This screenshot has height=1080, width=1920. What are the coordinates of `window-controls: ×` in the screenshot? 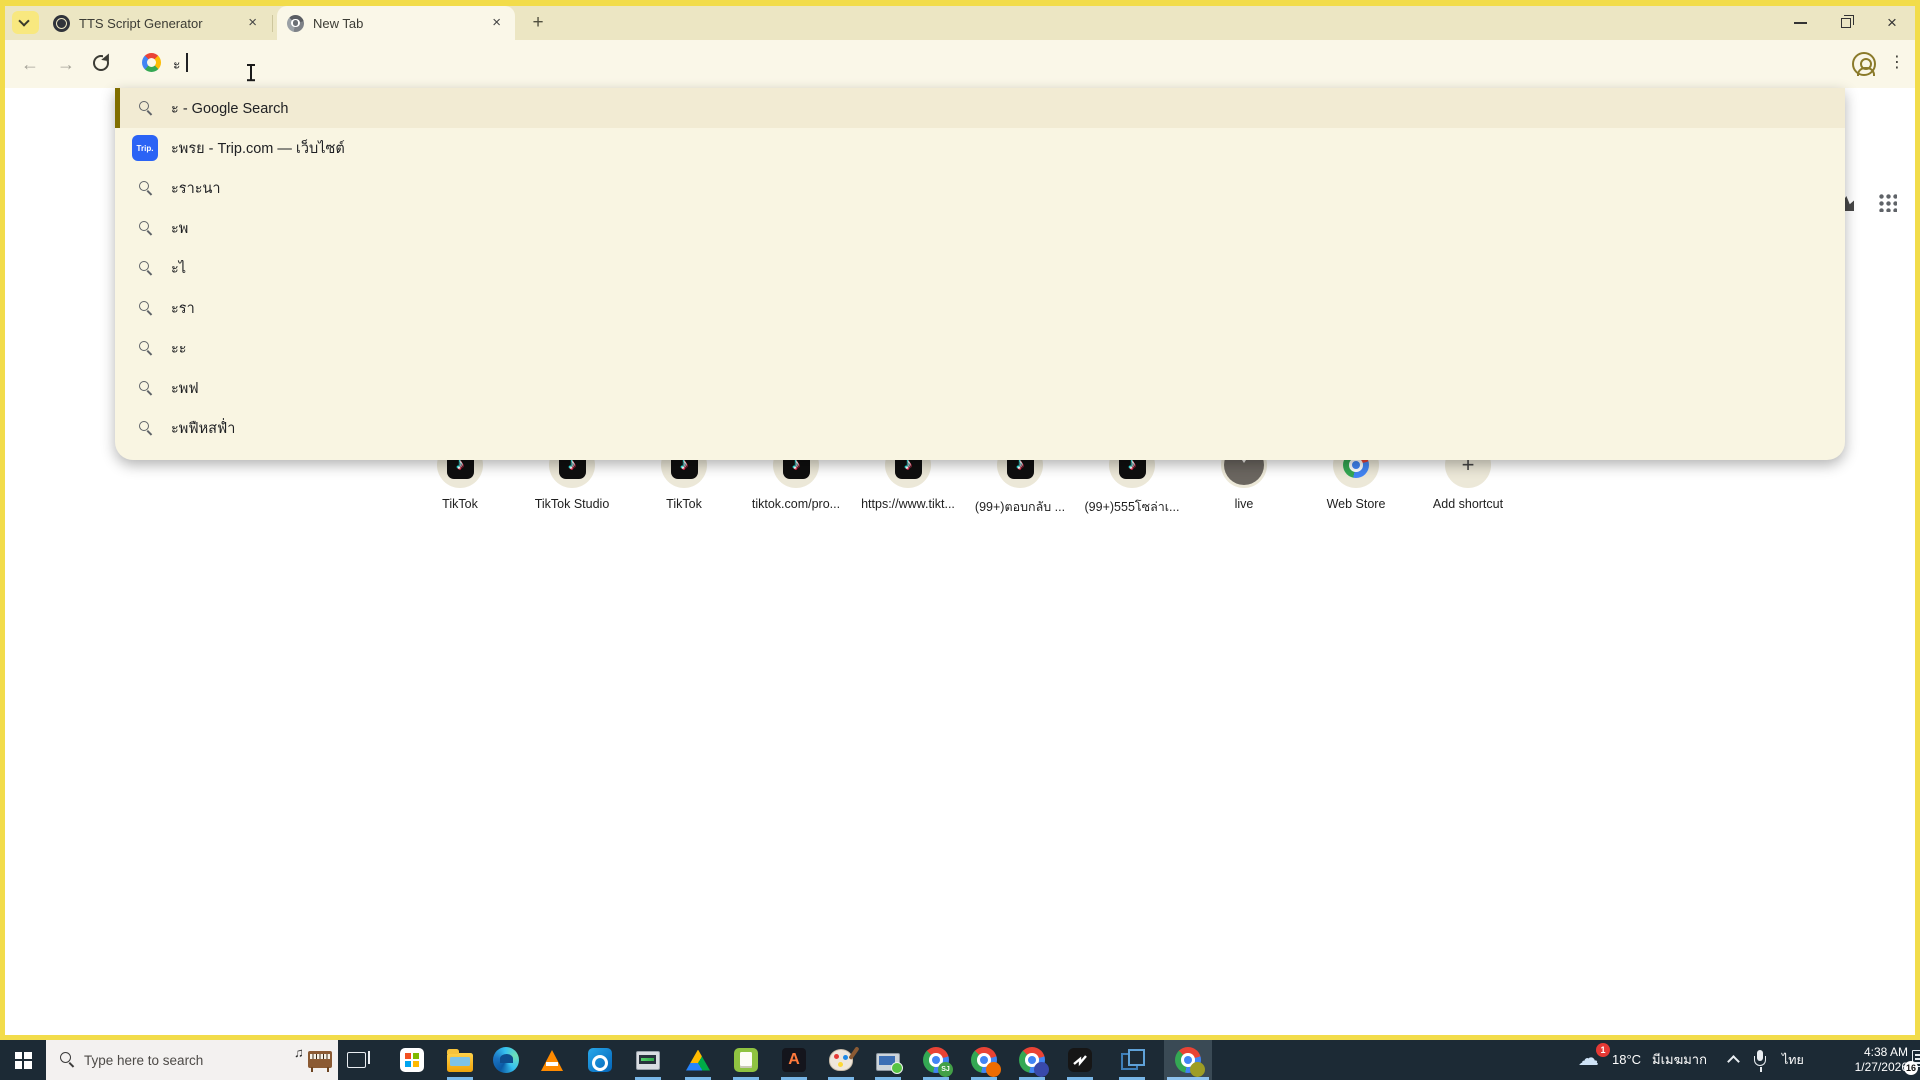 It's located at (1846, 23).